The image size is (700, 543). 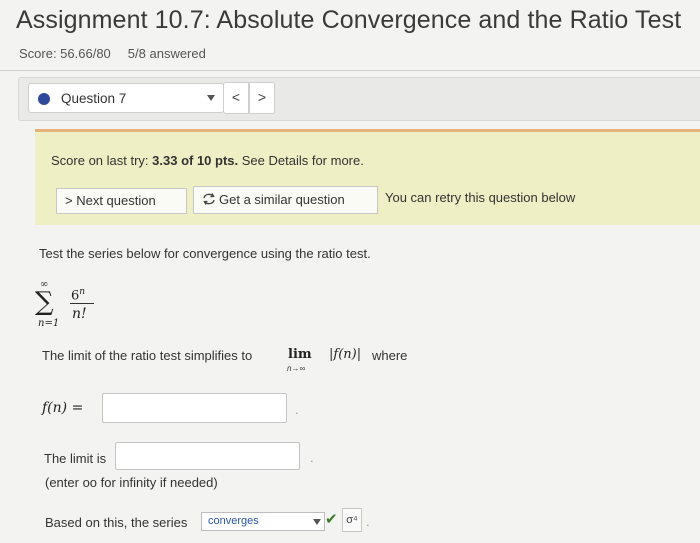 I want to click on sigma-format-button: σ⁴, so click(x=352, y=520).